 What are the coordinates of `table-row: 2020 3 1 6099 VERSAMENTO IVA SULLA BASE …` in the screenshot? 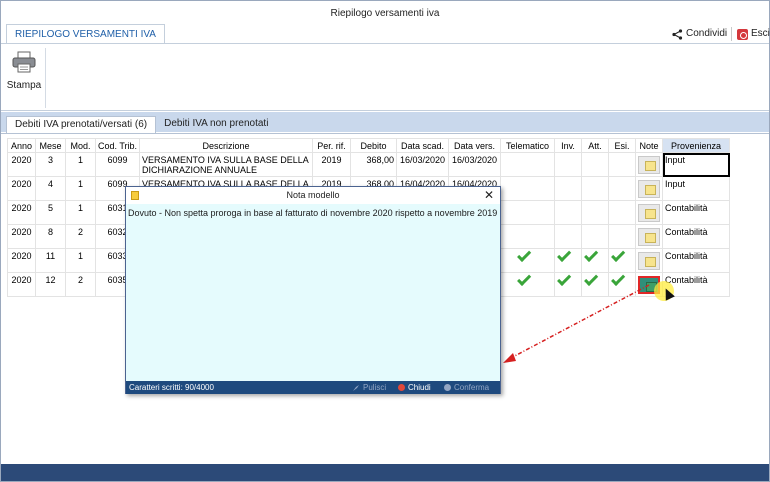 It's located at (368, 164).